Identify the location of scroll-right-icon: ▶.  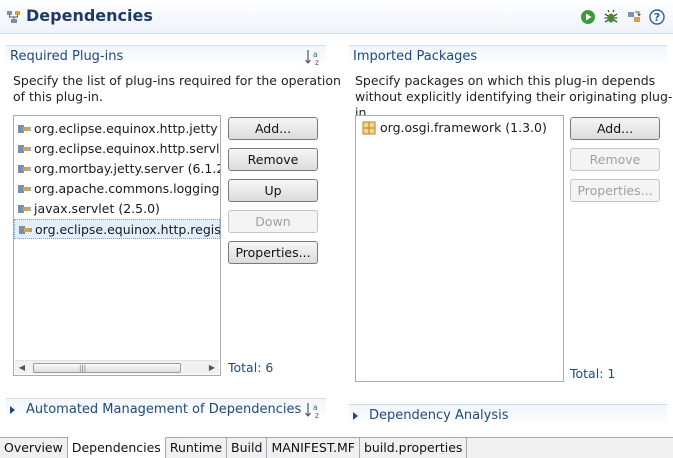
(212, 368).